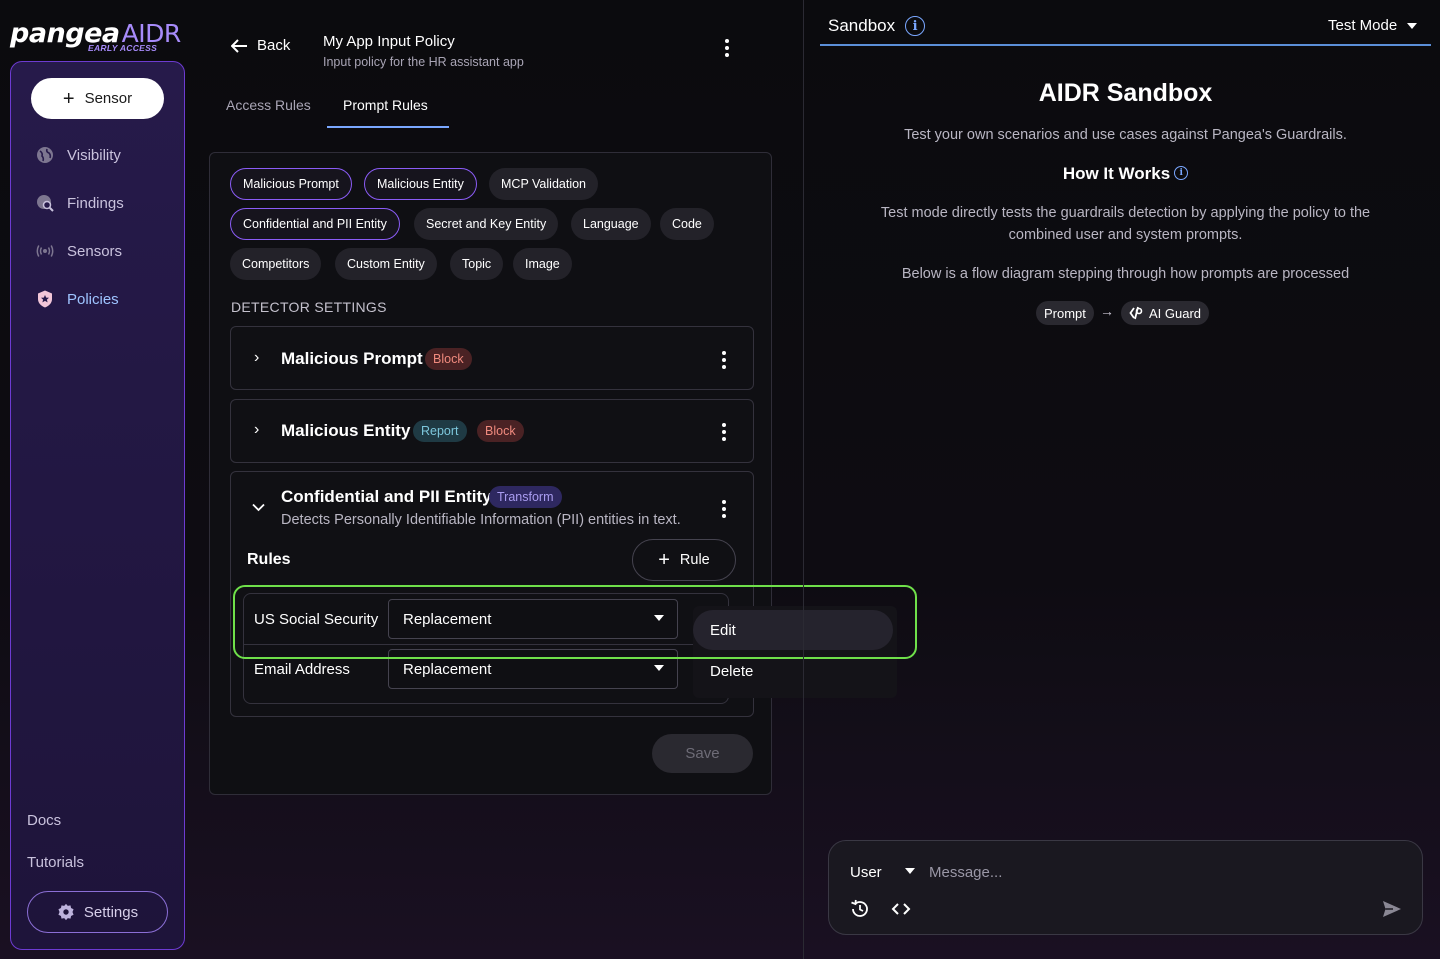  What do you see at coordinates (93, 299) in the screenshot?
I see `sidebar-item-label: Policies` at bounding box center [93, 299].